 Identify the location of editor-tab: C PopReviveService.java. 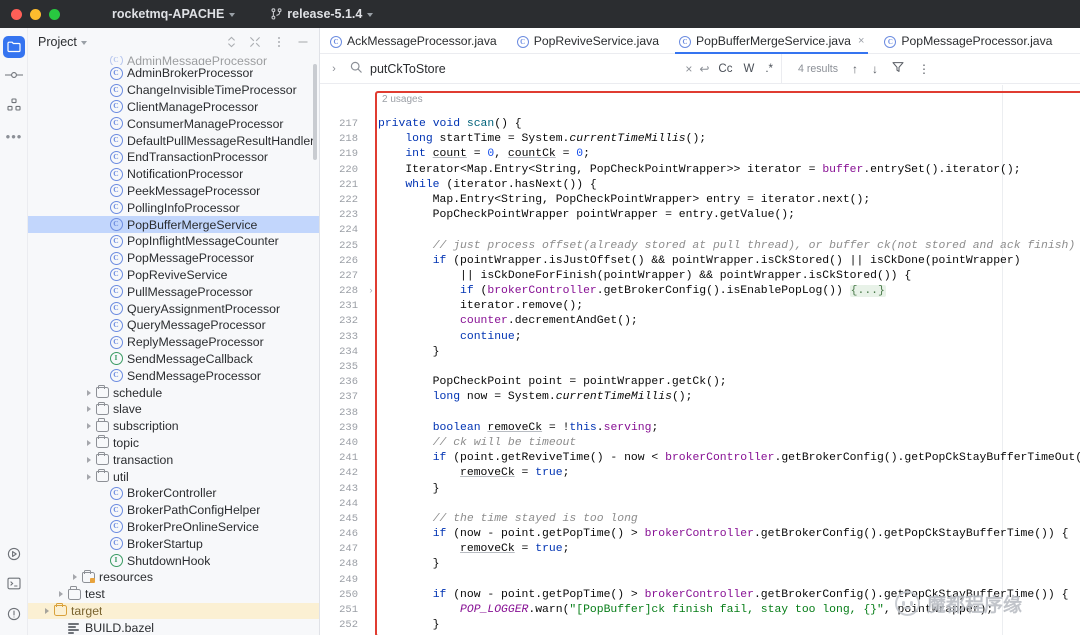
(588, 40).